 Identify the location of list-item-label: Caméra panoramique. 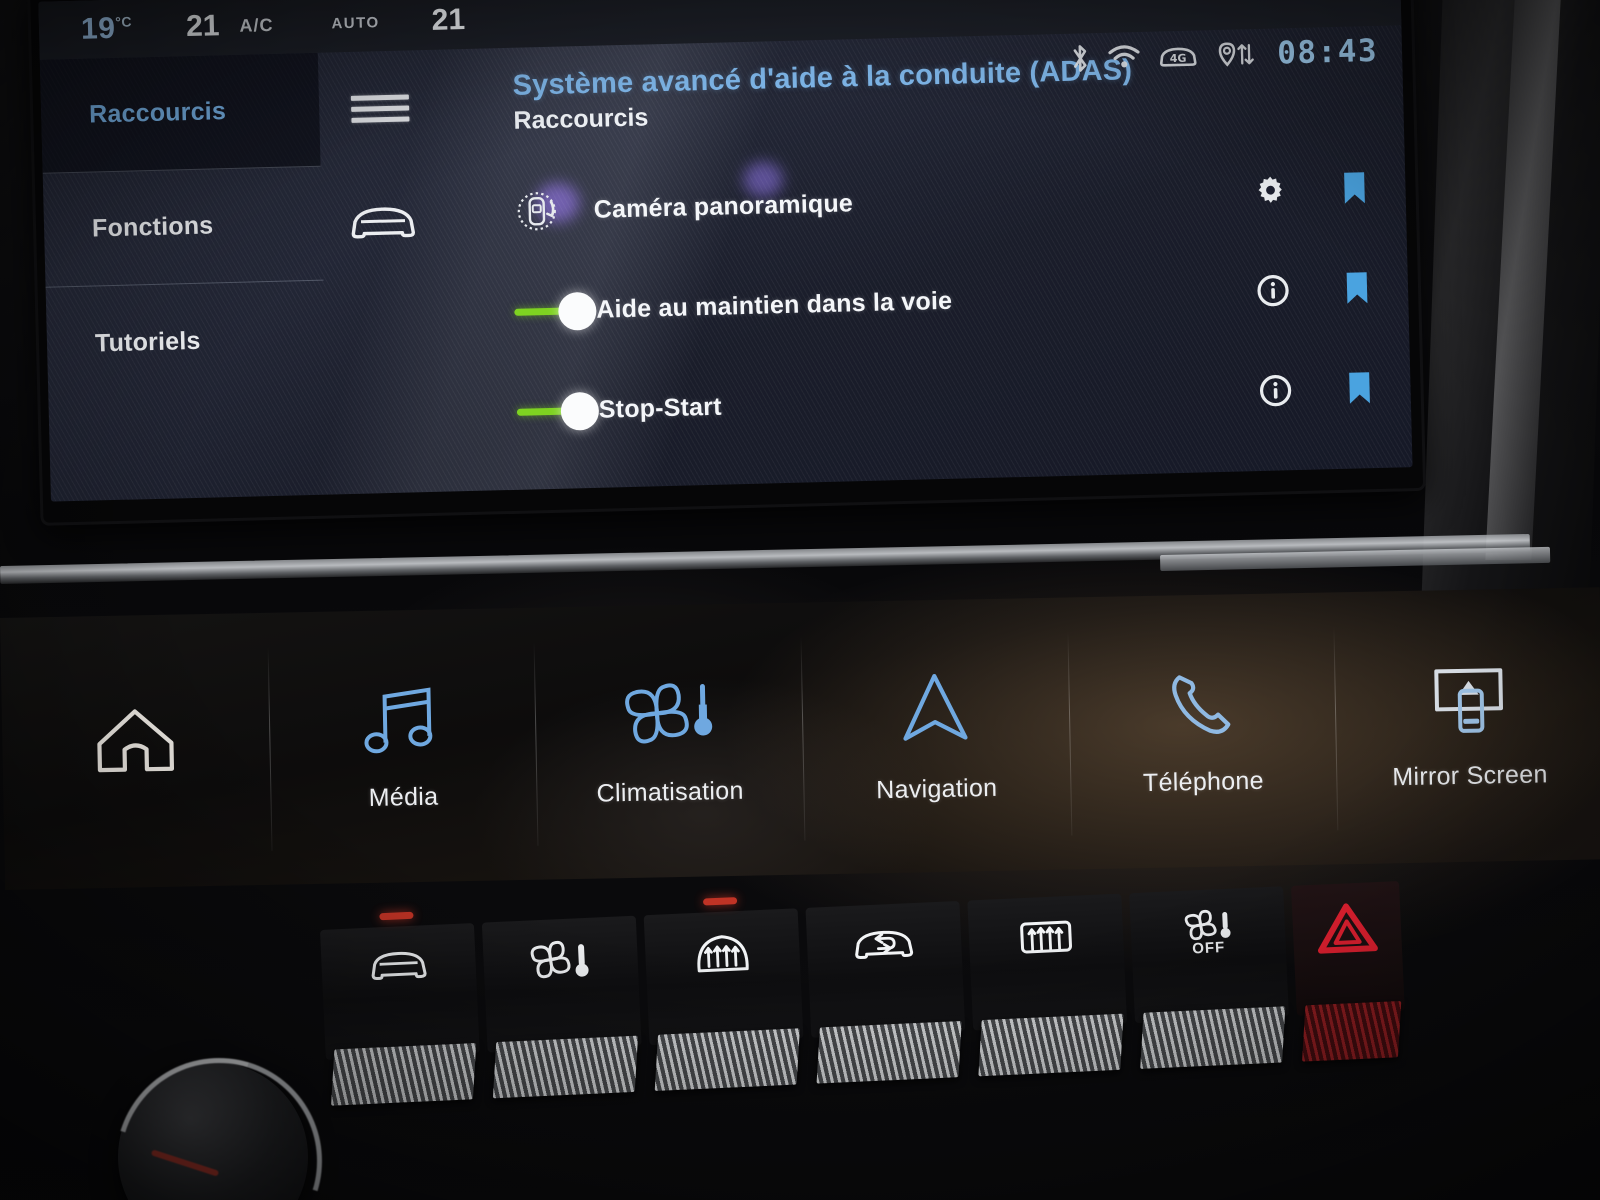
(723, 206).